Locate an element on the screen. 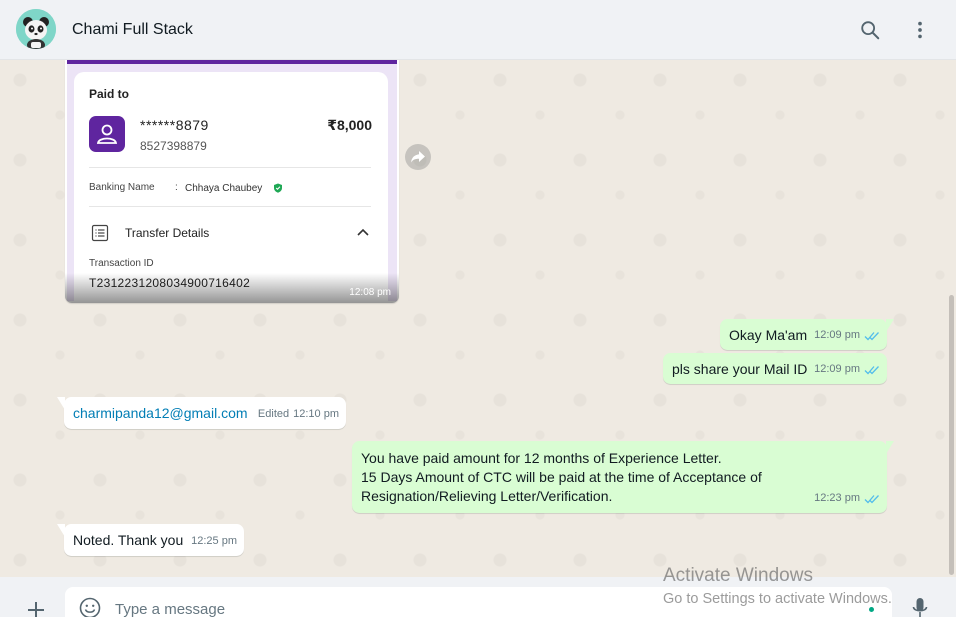 The height and width of the screenshot is (617, 956). recipient-account: ******8879 is located at coordinates (174, 125).